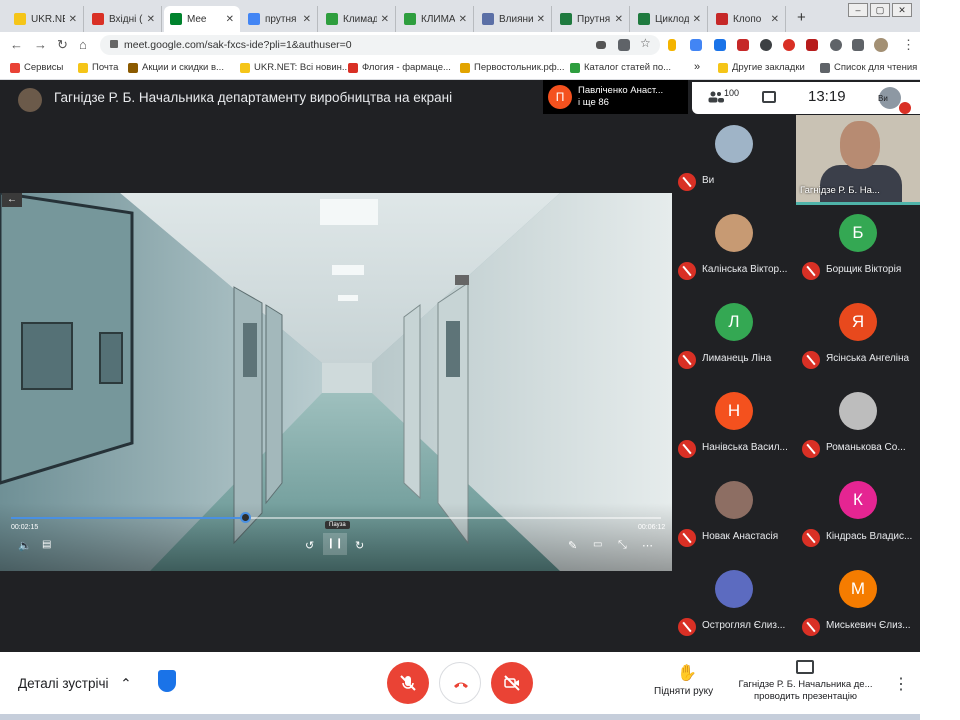  What do you see at coordinates (881, 45) in the screenshot?
I see `profile-avatar` at bounding box center [881, 45].